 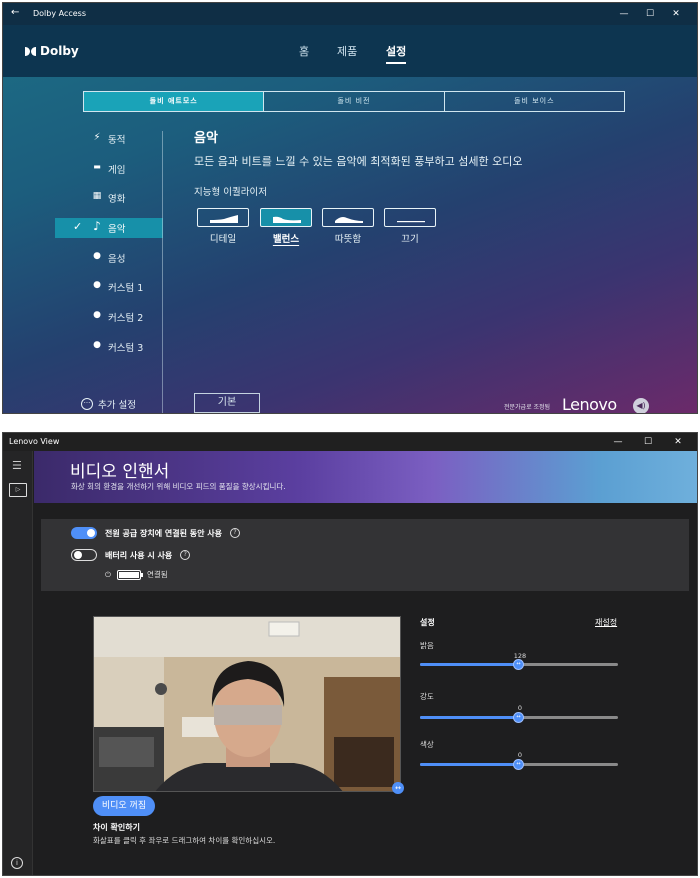 I want to click on eq-balance-curve-icon, so click(x=287, y=219).